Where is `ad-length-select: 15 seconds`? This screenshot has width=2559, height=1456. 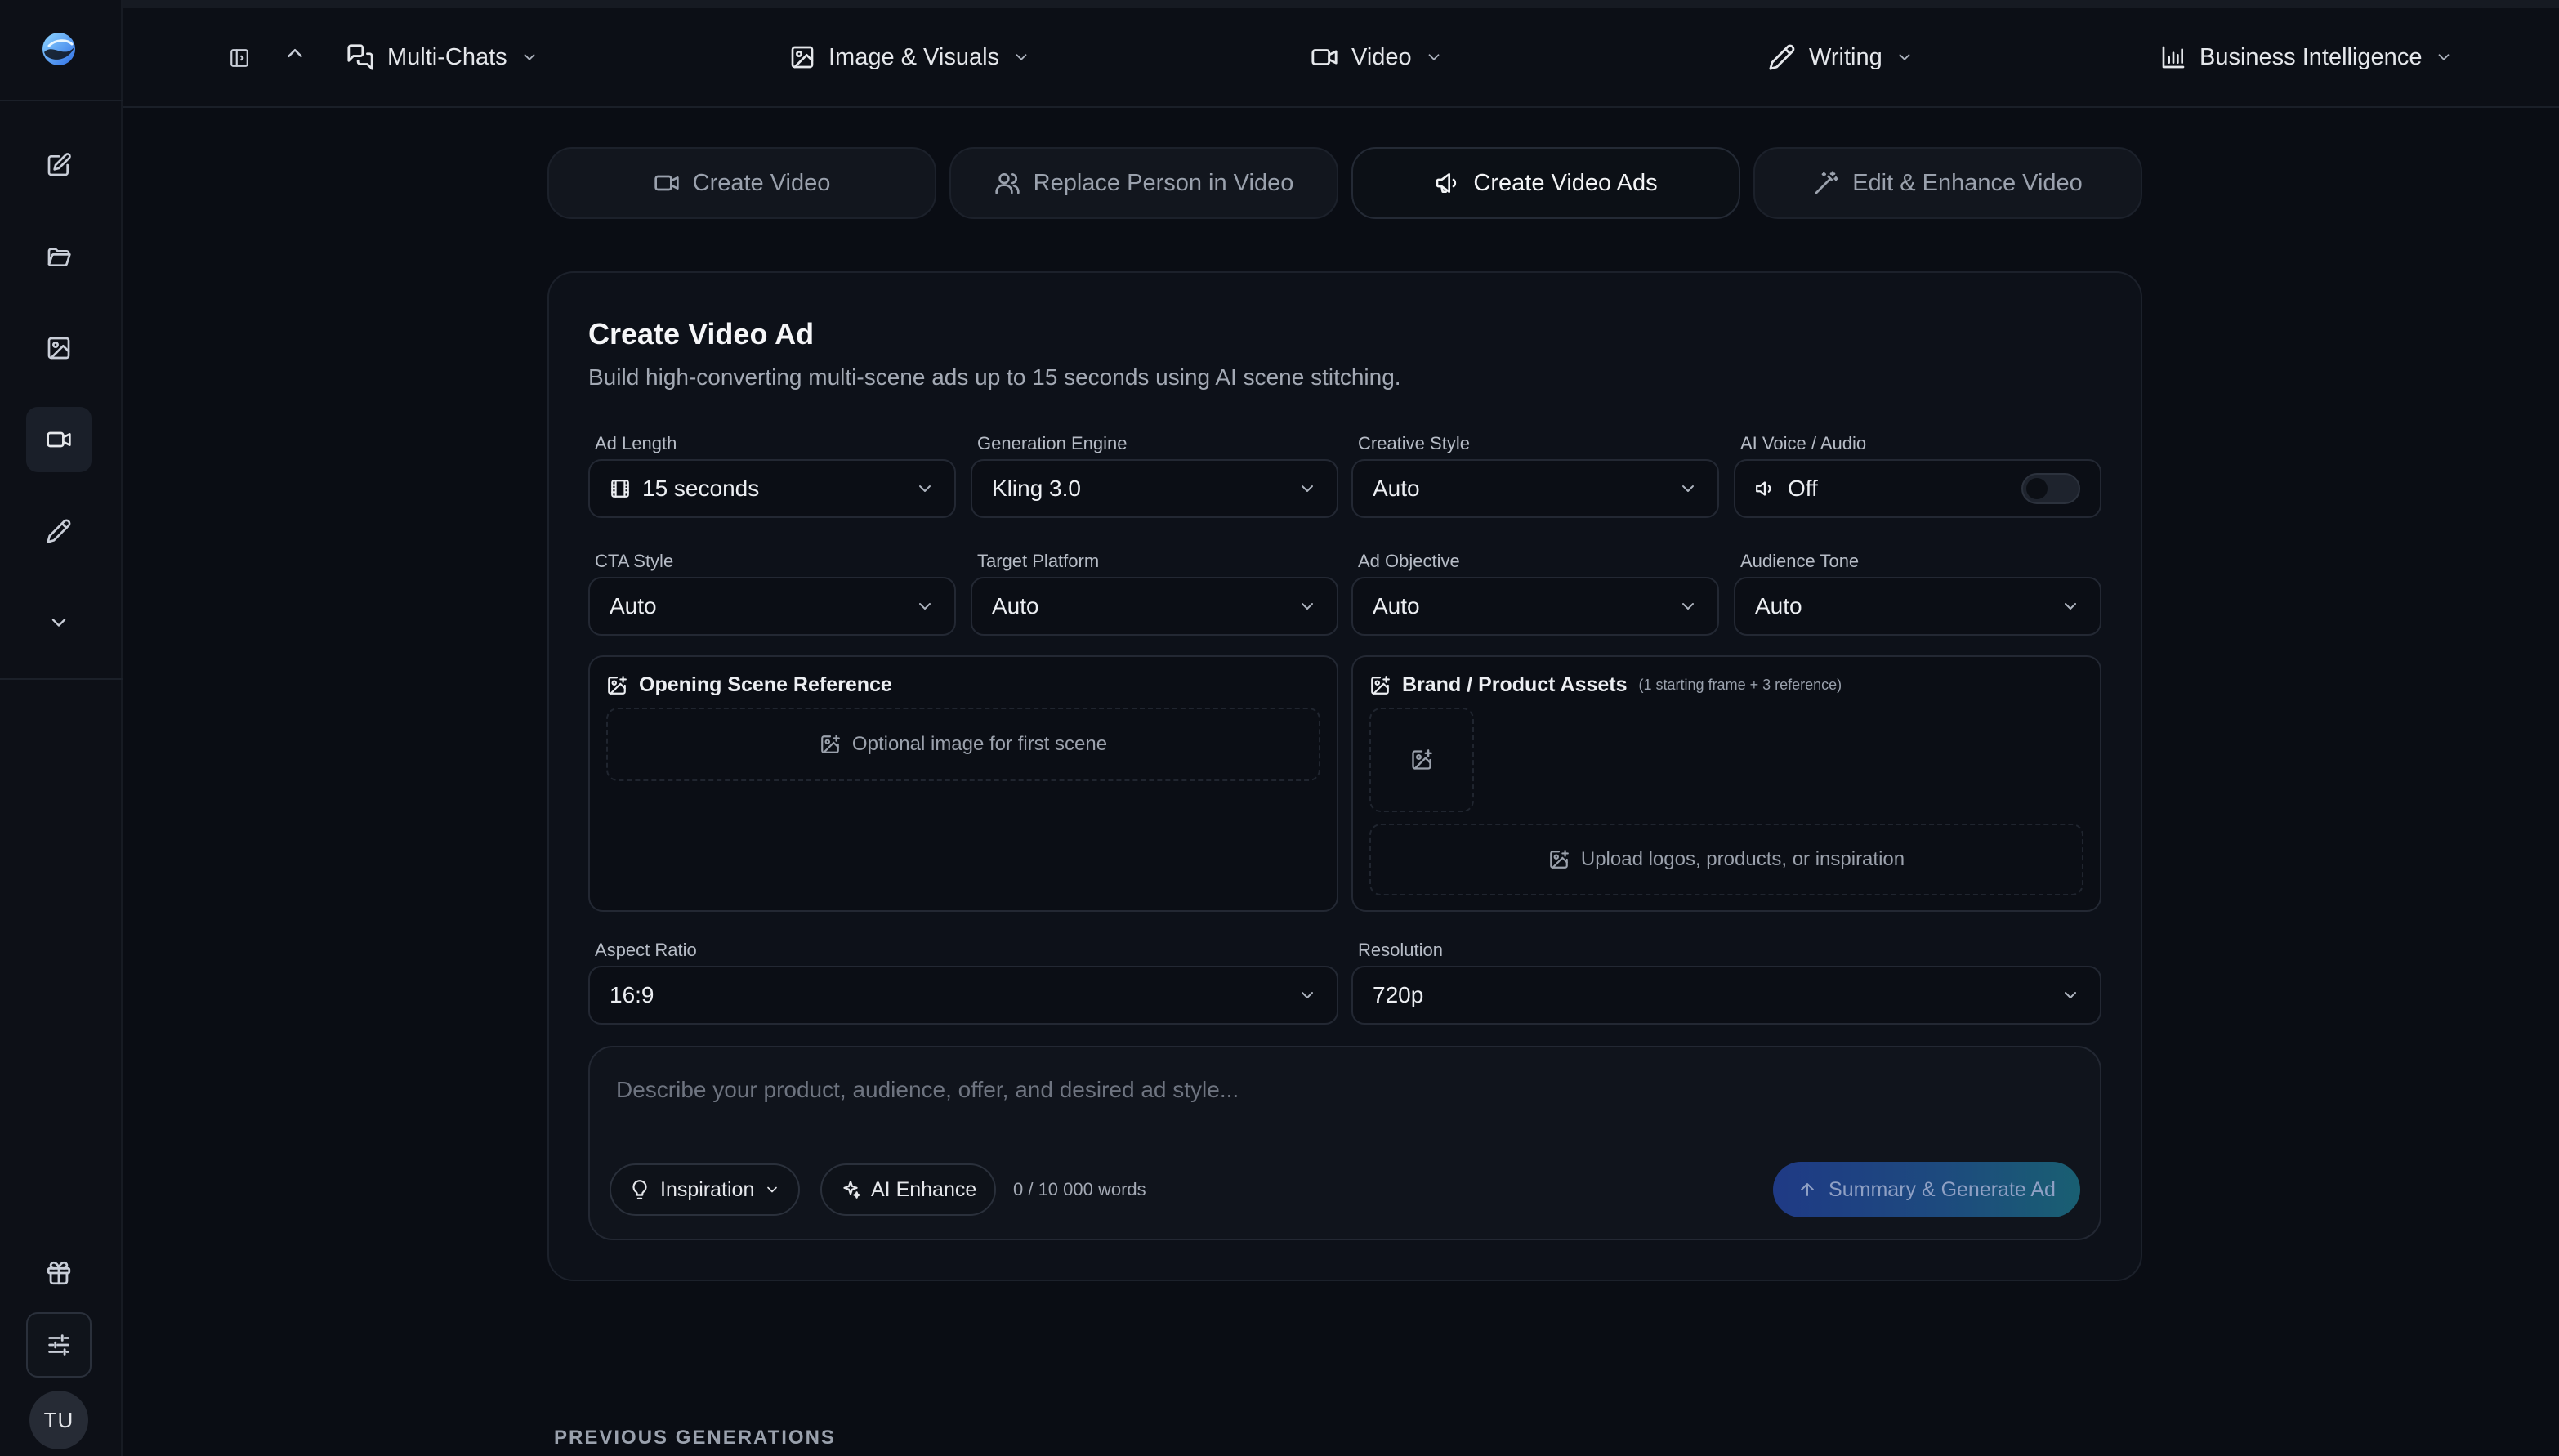 ad-length-select: 15 seconds is located at coordinates (772, 488).